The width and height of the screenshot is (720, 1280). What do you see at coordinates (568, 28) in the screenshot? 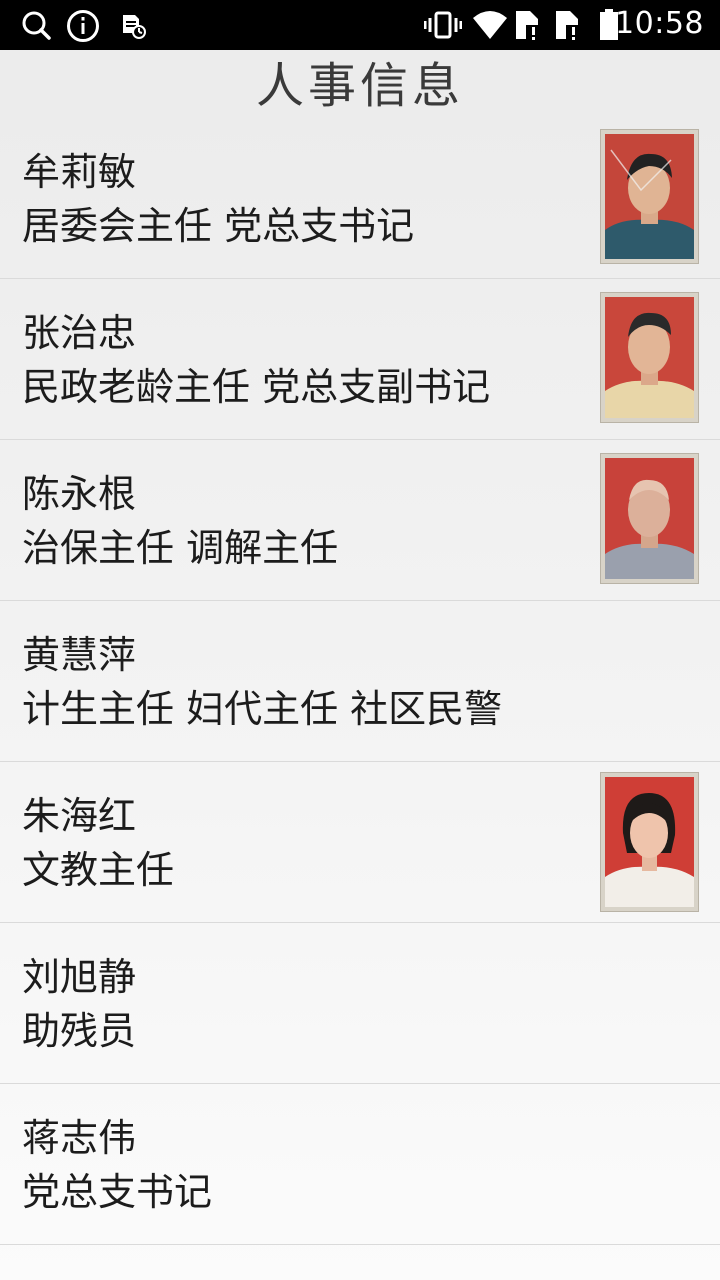
I see `sim2-icon` at bounding box center [568, 28].